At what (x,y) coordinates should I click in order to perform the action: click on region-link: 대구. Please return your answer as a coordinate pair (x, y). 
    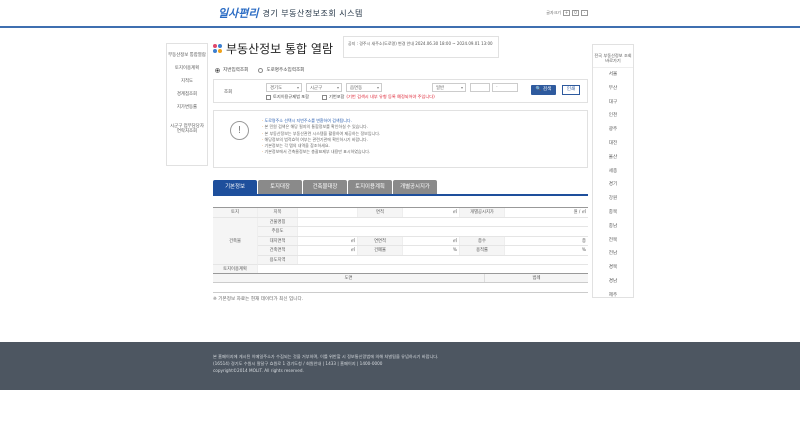
    Looking at the image, I should click on (613, 103).